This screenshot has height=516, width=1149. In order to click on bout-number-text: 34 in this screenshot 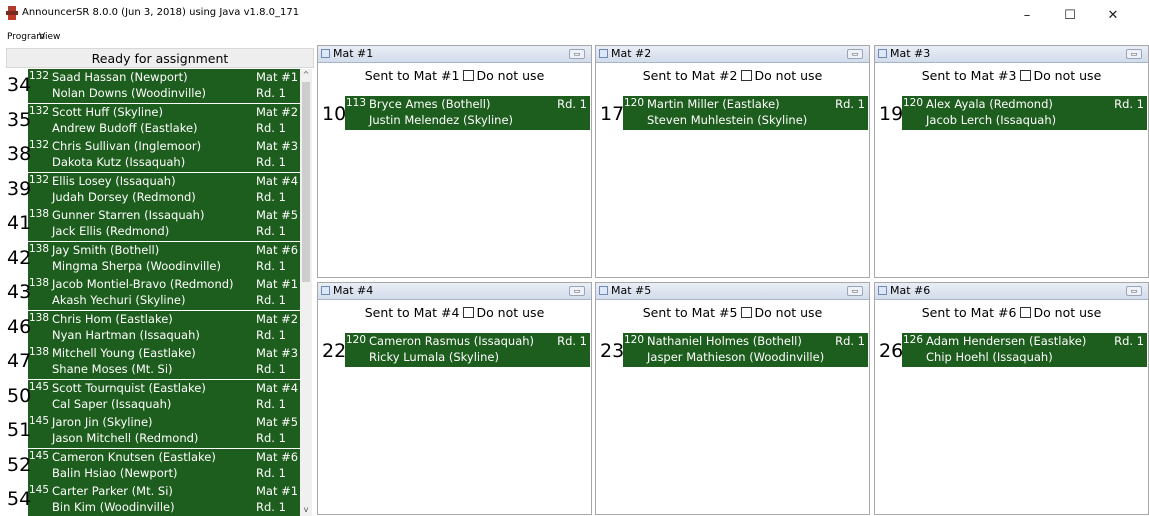, I will do `click(19, 85)`.